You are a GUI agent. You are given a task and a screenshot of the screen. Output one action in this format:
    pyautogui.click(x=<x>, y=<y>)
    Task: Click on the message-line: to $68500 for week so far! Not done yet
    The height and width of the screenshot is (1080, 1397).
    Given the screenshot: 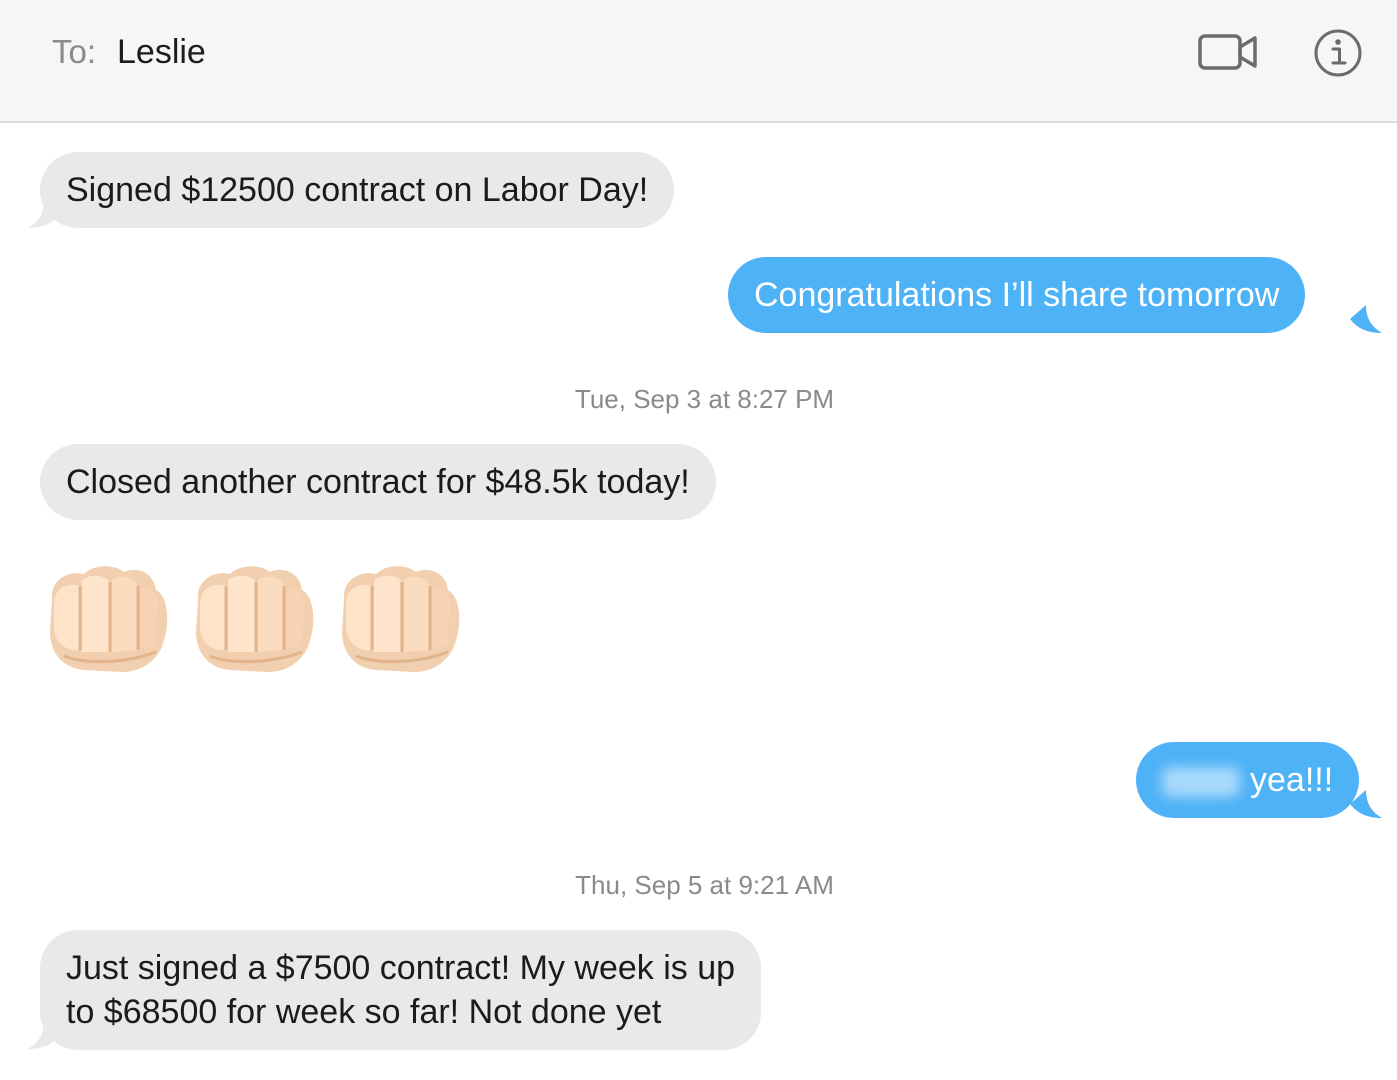 What is the action you would take?
    pyautogui.click(x=364, y=1012)
    